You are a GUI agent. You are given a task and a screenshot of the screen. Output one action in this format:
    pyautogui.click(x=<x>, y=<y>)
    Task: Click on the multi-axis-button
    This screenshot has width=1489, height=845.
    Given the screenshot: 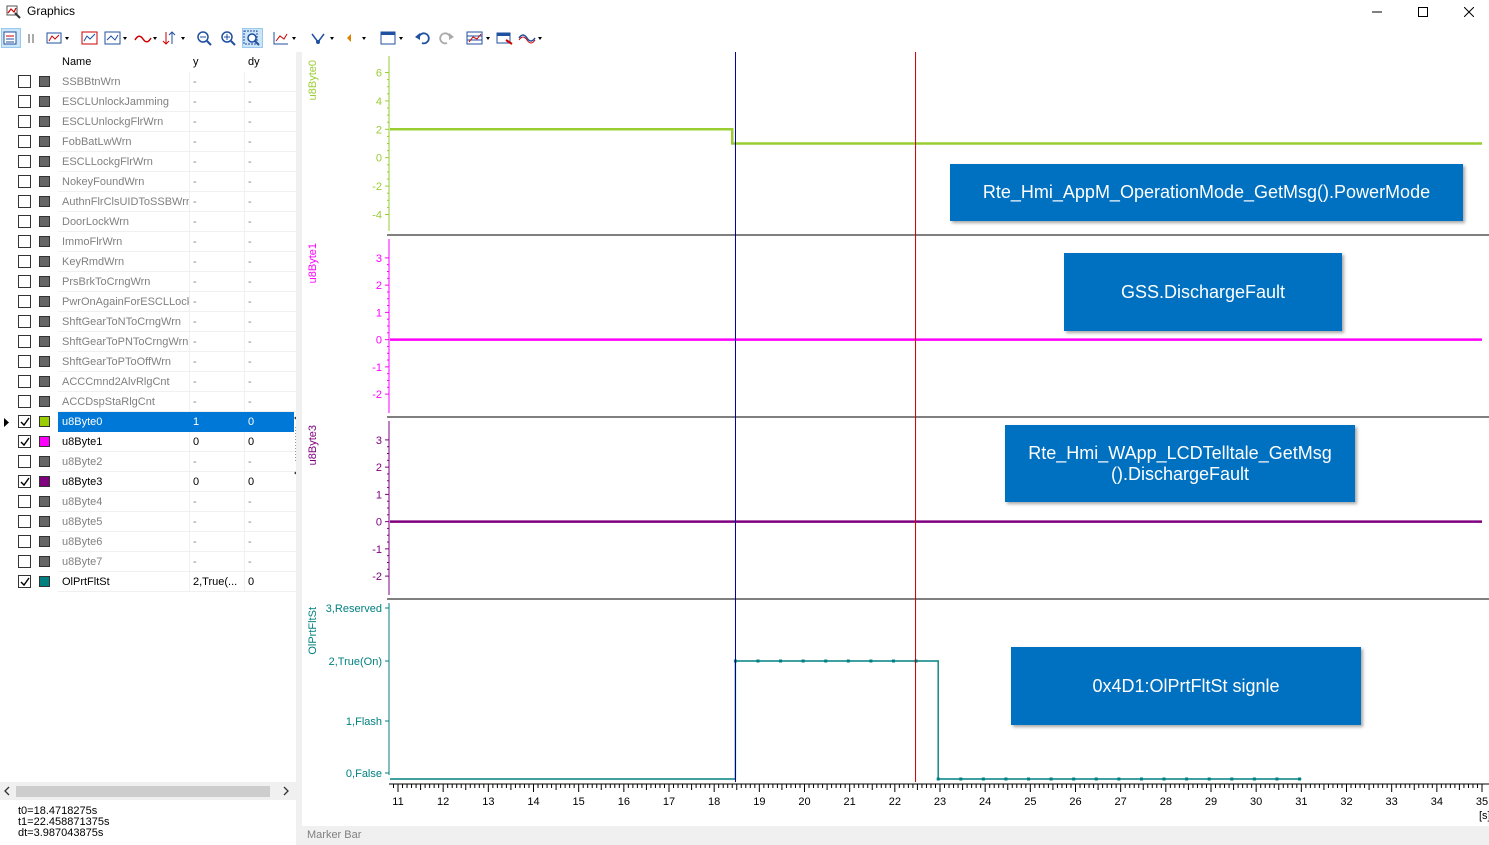 What is the action you would take?
    pyautogui.click(x=90, y=38)
    